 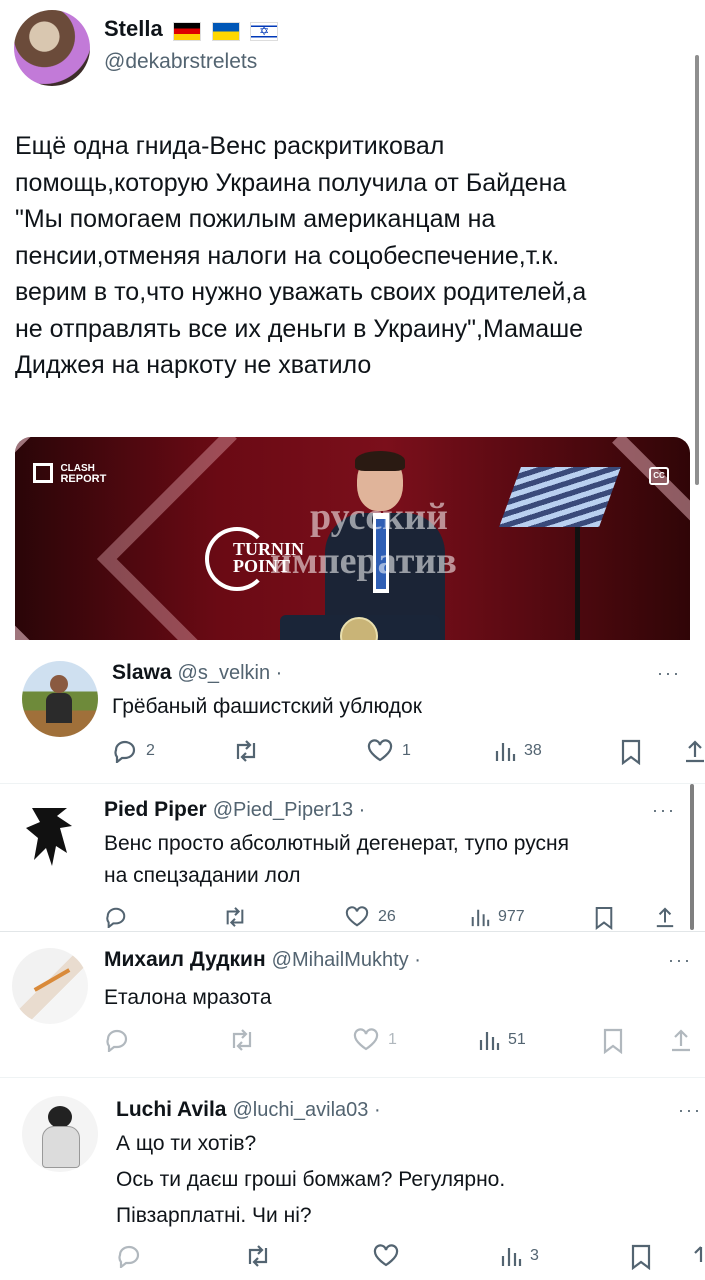 What do you see at coordinates (387, 916) in the screenshot?
I see `like-count: 26` at bounding box center [387, 916].